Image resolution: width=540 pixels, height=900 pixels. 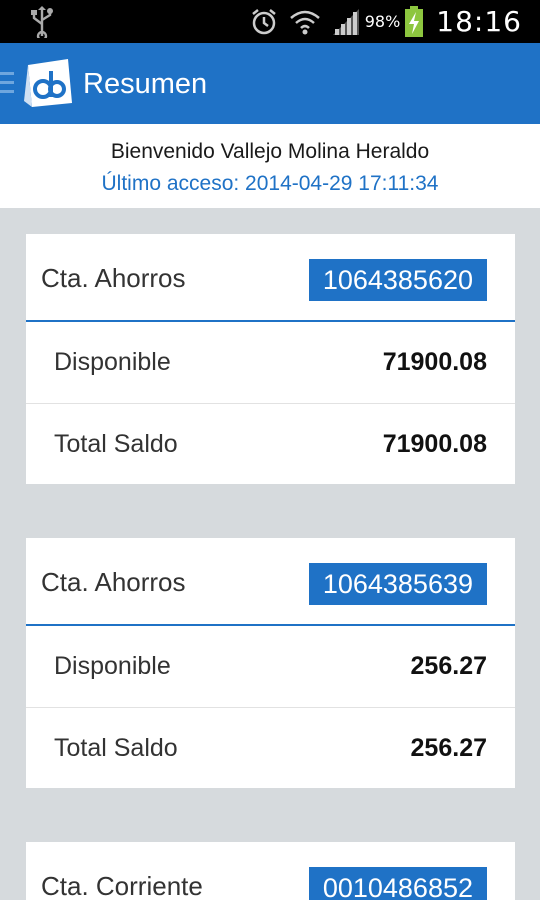 What do you see at coordinates (397, 584) in the screenshot?
I see `account-number-badge: 1064385639` at bounding box center [397, 584].